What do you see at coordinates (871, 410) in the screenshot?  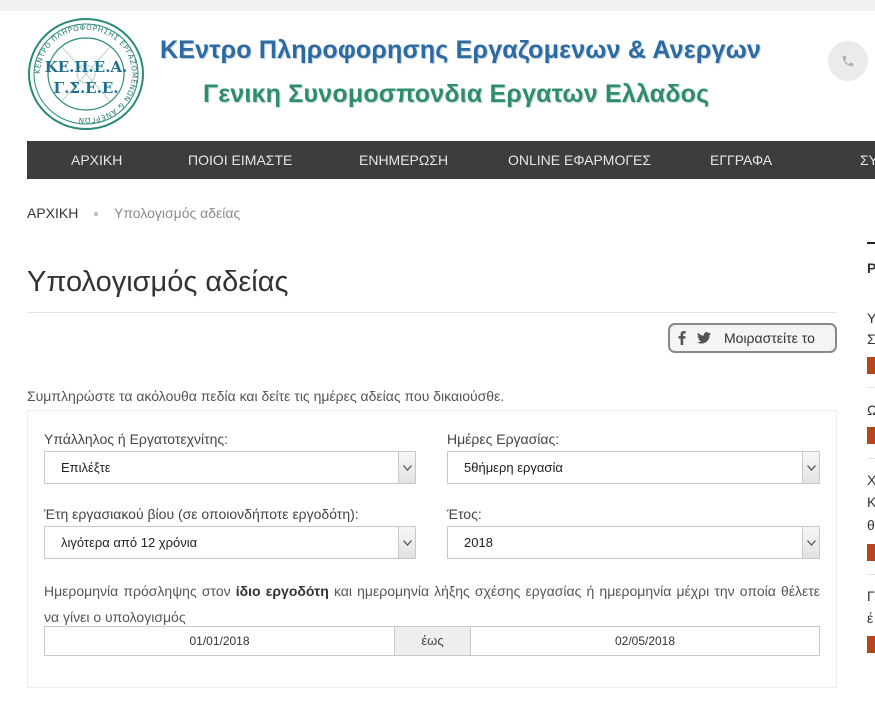 I see `sidebar-item-2-line-1: Ω` at bounding box center [871, 410].